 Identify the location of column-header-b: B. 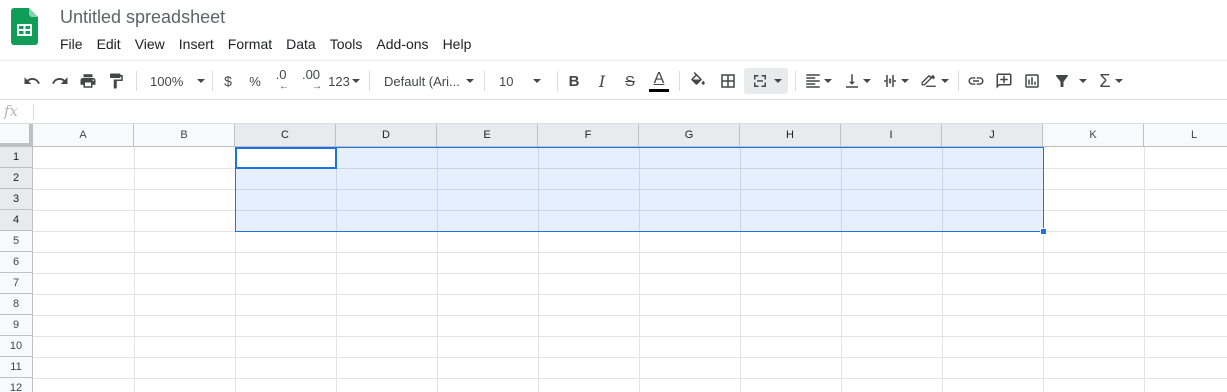
(184, 135).